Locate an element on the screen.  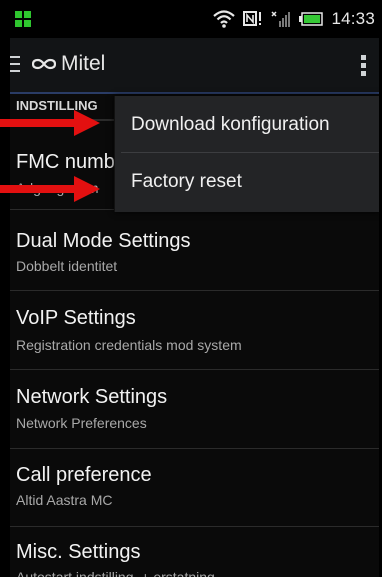
action-bar: Mitel is located at coordinates (194, 66).